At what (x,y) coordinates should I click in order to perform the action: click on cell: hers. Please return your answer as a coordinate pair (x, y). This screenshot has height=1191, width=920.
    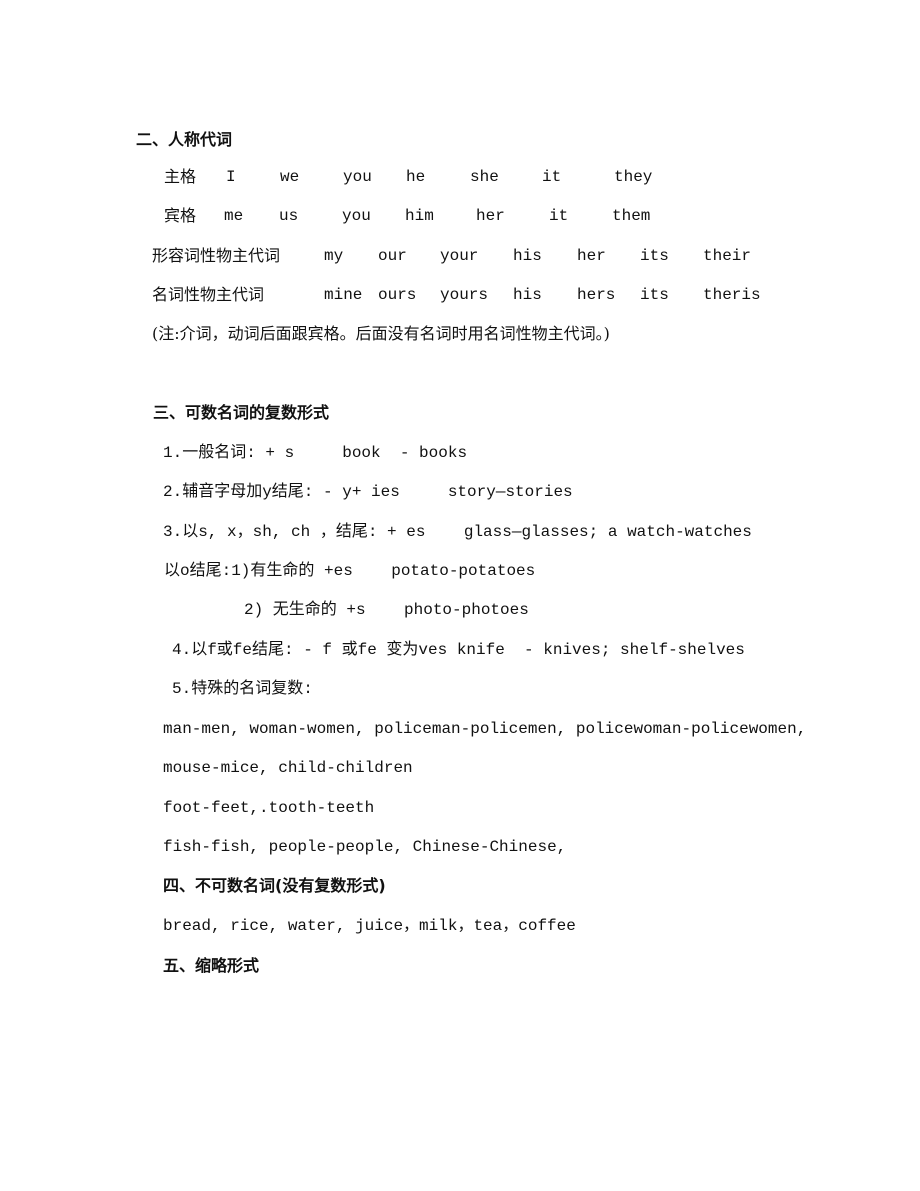
    Looking at the image, I should click on (596, 295).